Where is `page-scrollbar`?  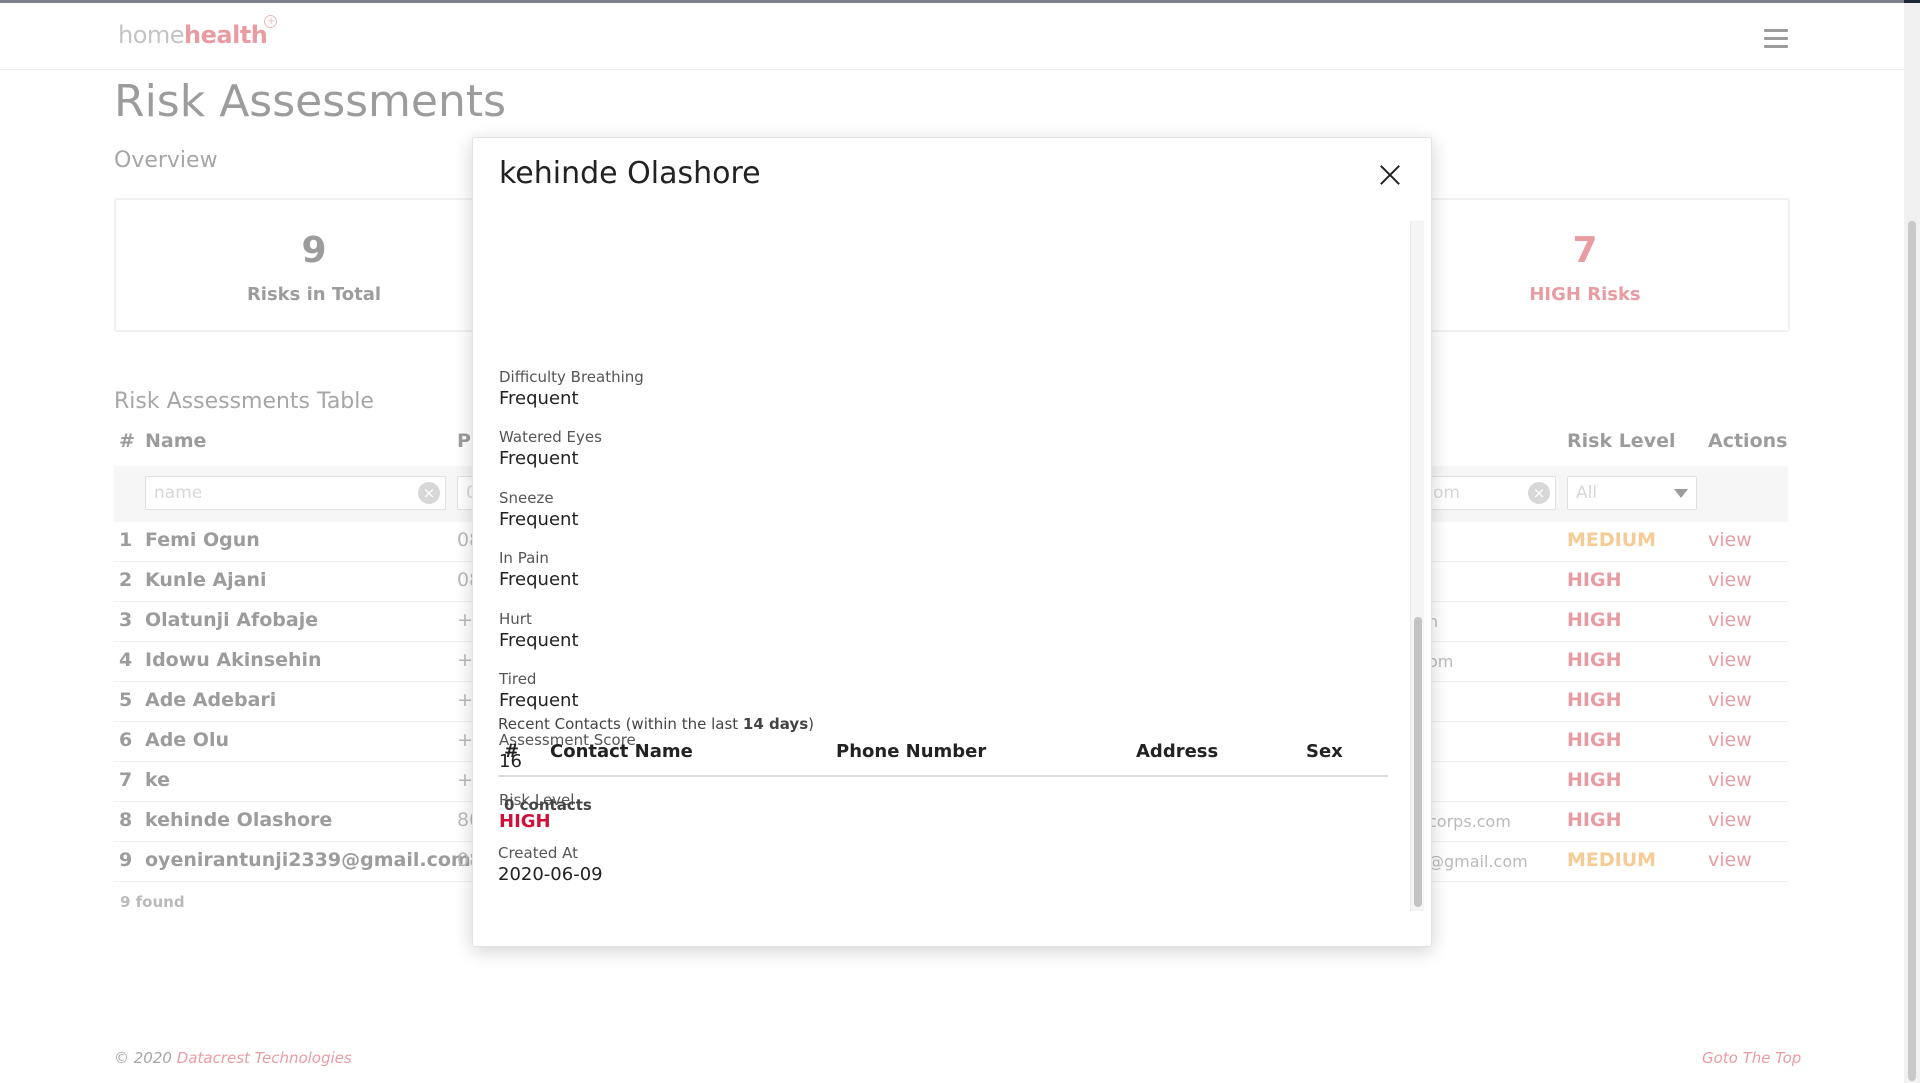
page-scrollbar is located at coordinates (1912, 543).